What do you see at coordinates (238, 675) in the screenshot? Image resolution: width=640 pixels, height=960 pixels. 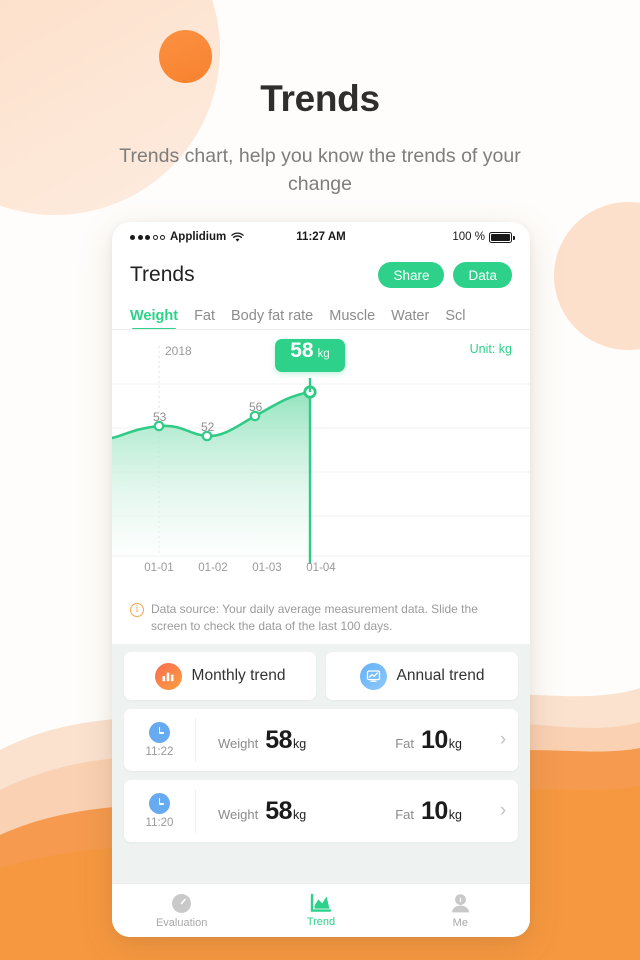 I see `monthly-trend-label: Monthly trend` at bounding box center [238, 675].